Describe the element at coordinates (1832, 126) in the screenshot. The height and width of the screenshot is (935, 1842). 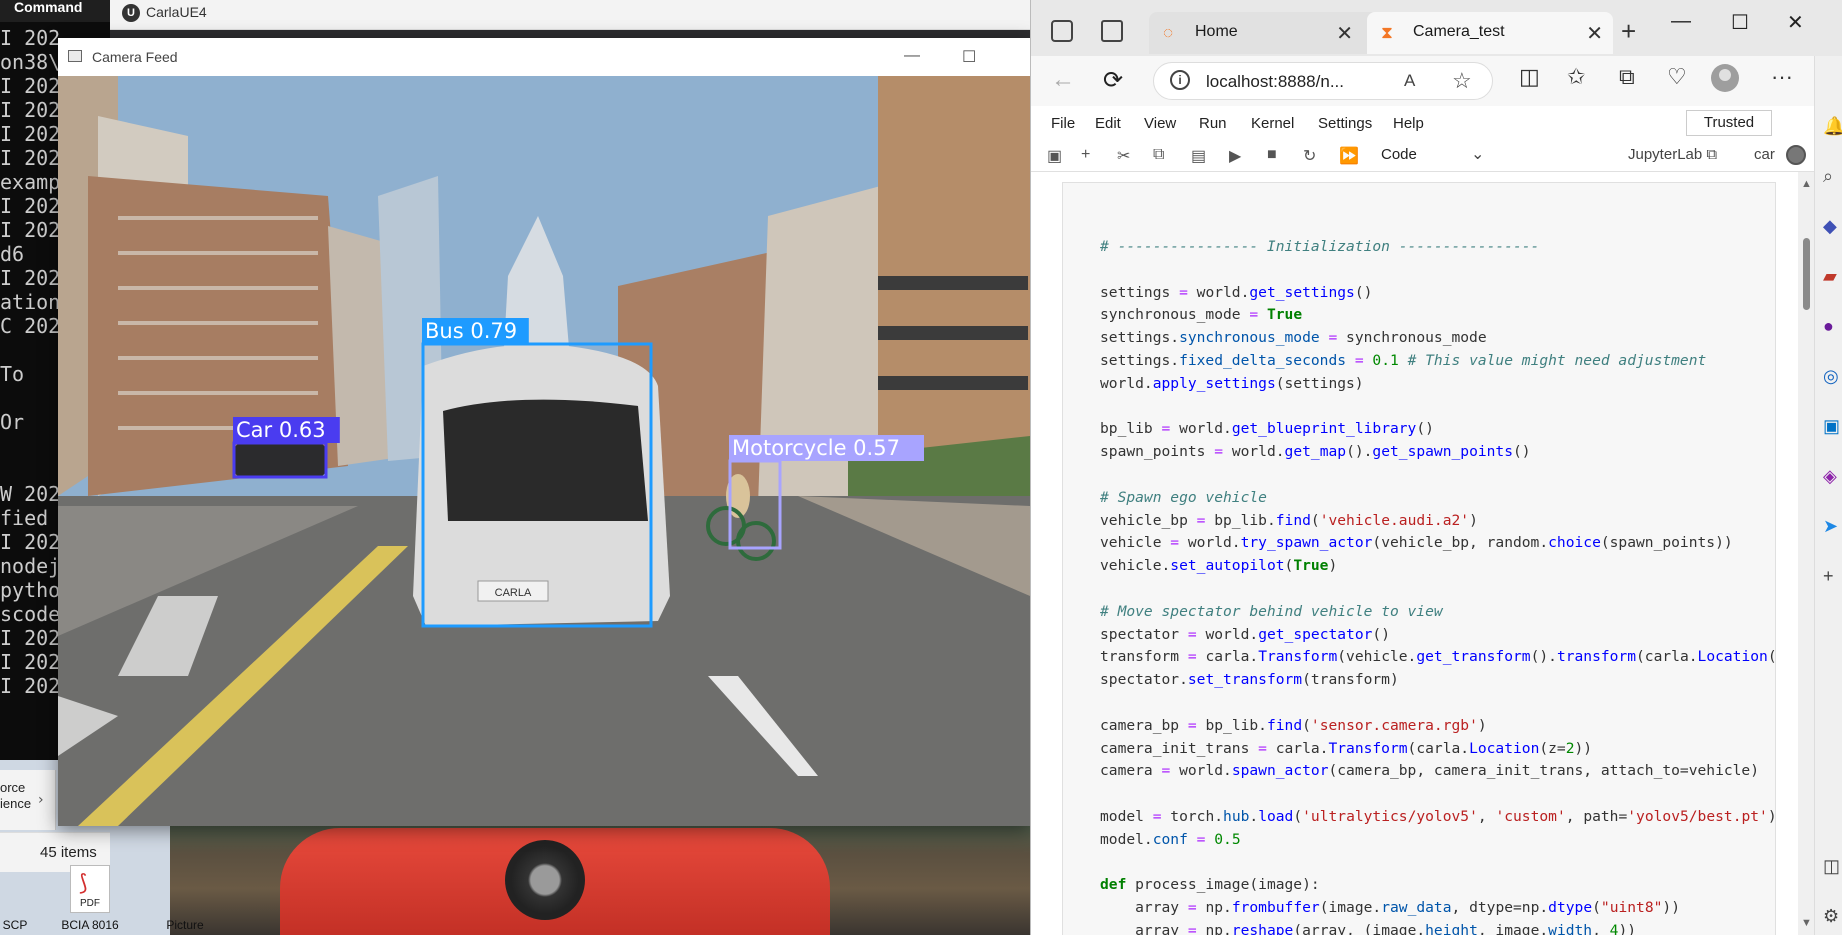
I see `bell-icon: 🔔` at that location.